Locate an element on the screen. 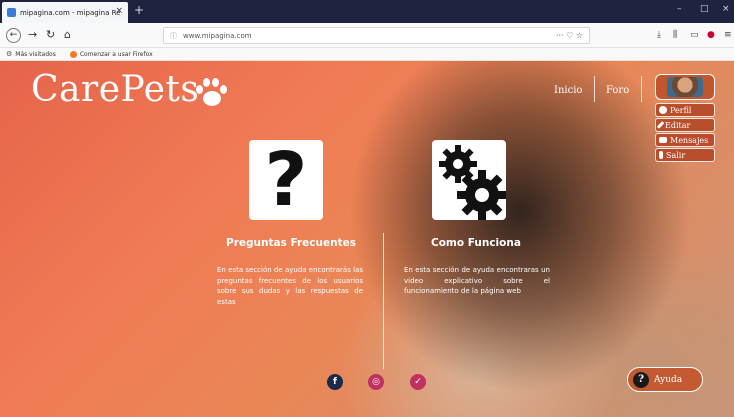 Image resolution: width=734 pixels, height=417 pixels. new-tab-button: + is located at coordinates (139, 10).